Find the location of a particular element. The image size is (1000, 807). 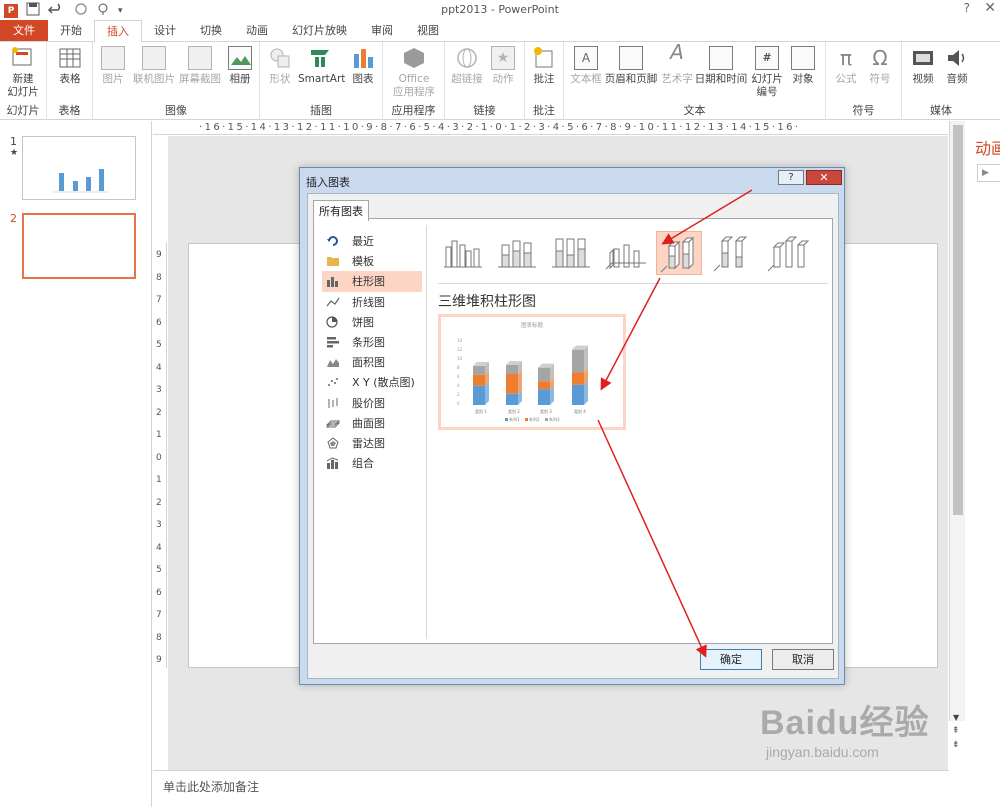

vertical-ruler-label: 8 is located at coordinates (159, 637).